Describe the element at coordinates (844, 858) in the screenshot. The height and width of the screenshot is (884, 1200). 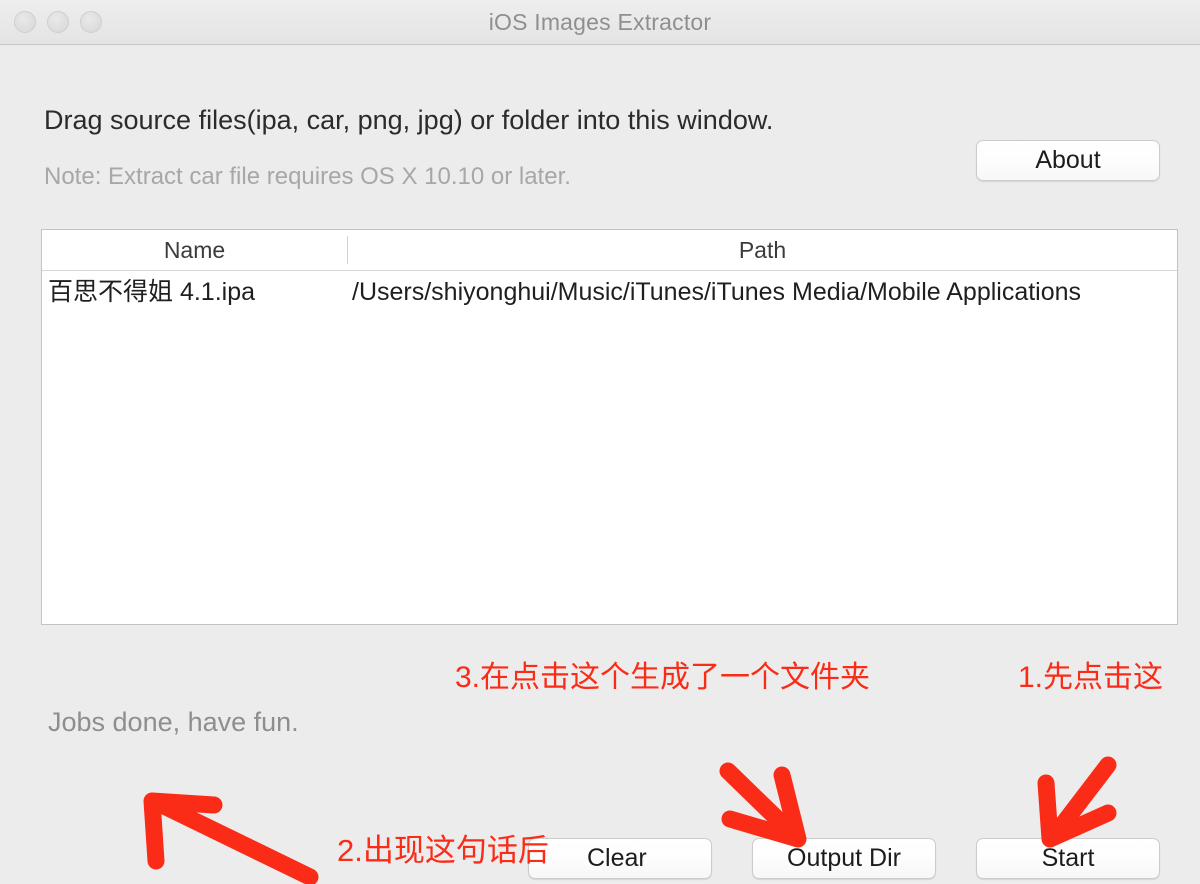
I see `output-dir-button: Output Dir` at that location.